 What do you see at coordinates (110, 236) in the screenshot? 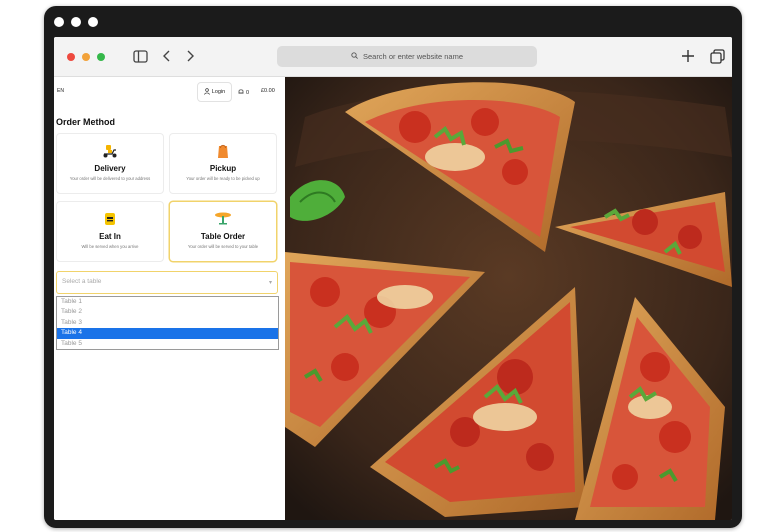
I see `order-option-label: Eat In` at bounding box center [110, 236].